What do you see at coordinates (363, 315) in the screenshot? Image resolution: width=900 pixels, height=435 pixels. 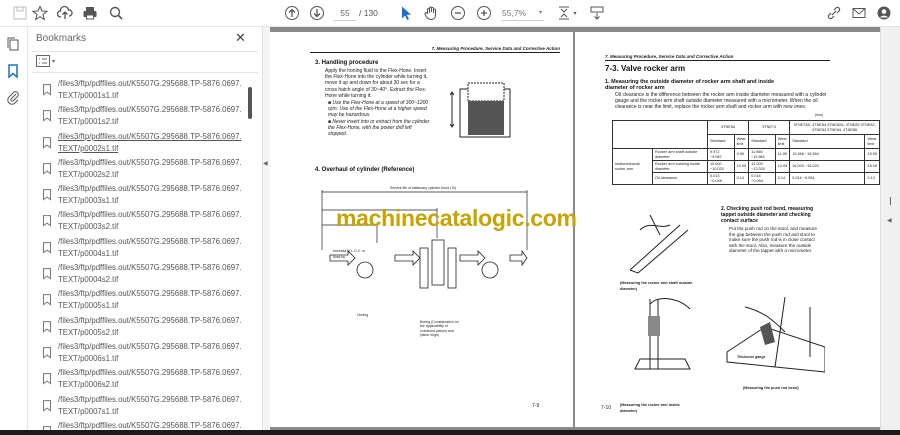 I see `diagram-label: Honing` at bounding box center [363, 315].